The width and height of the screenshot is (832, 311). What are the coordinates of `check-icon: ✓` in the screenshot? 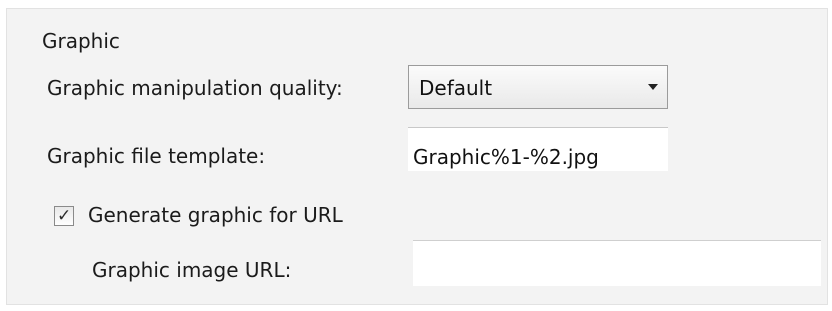 It's located at (64, 216).